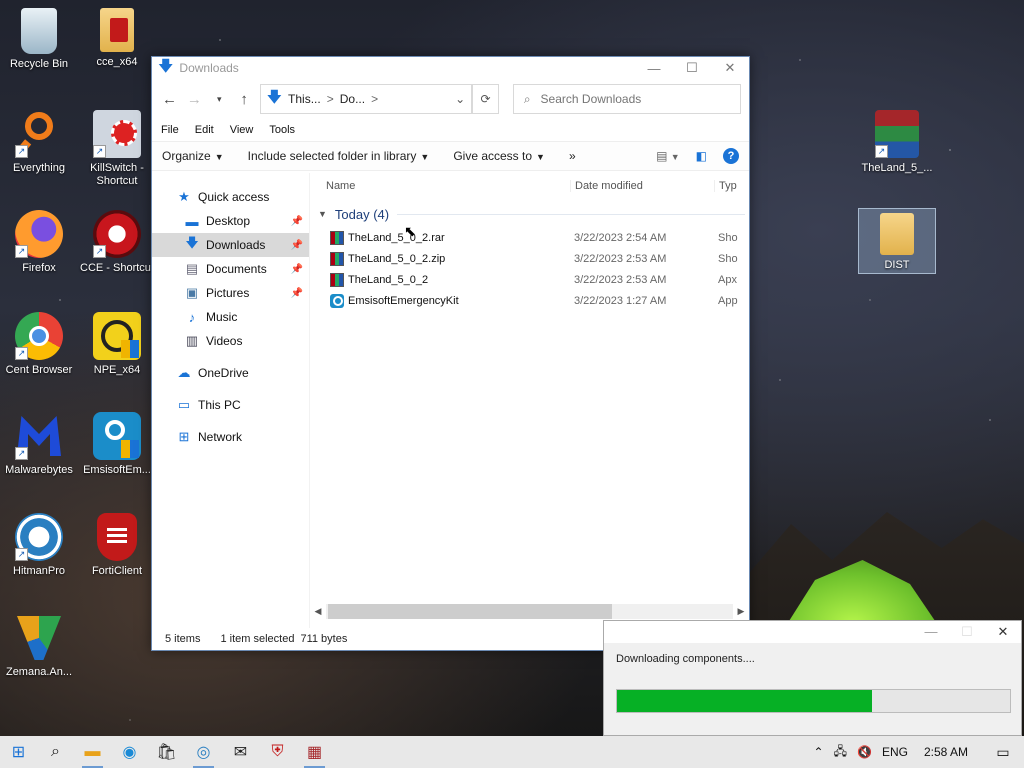  What do you see at coordinates (55, 752) in the screenshot?
I see `search-icon: ⌕` at bounding box center [55, 752].